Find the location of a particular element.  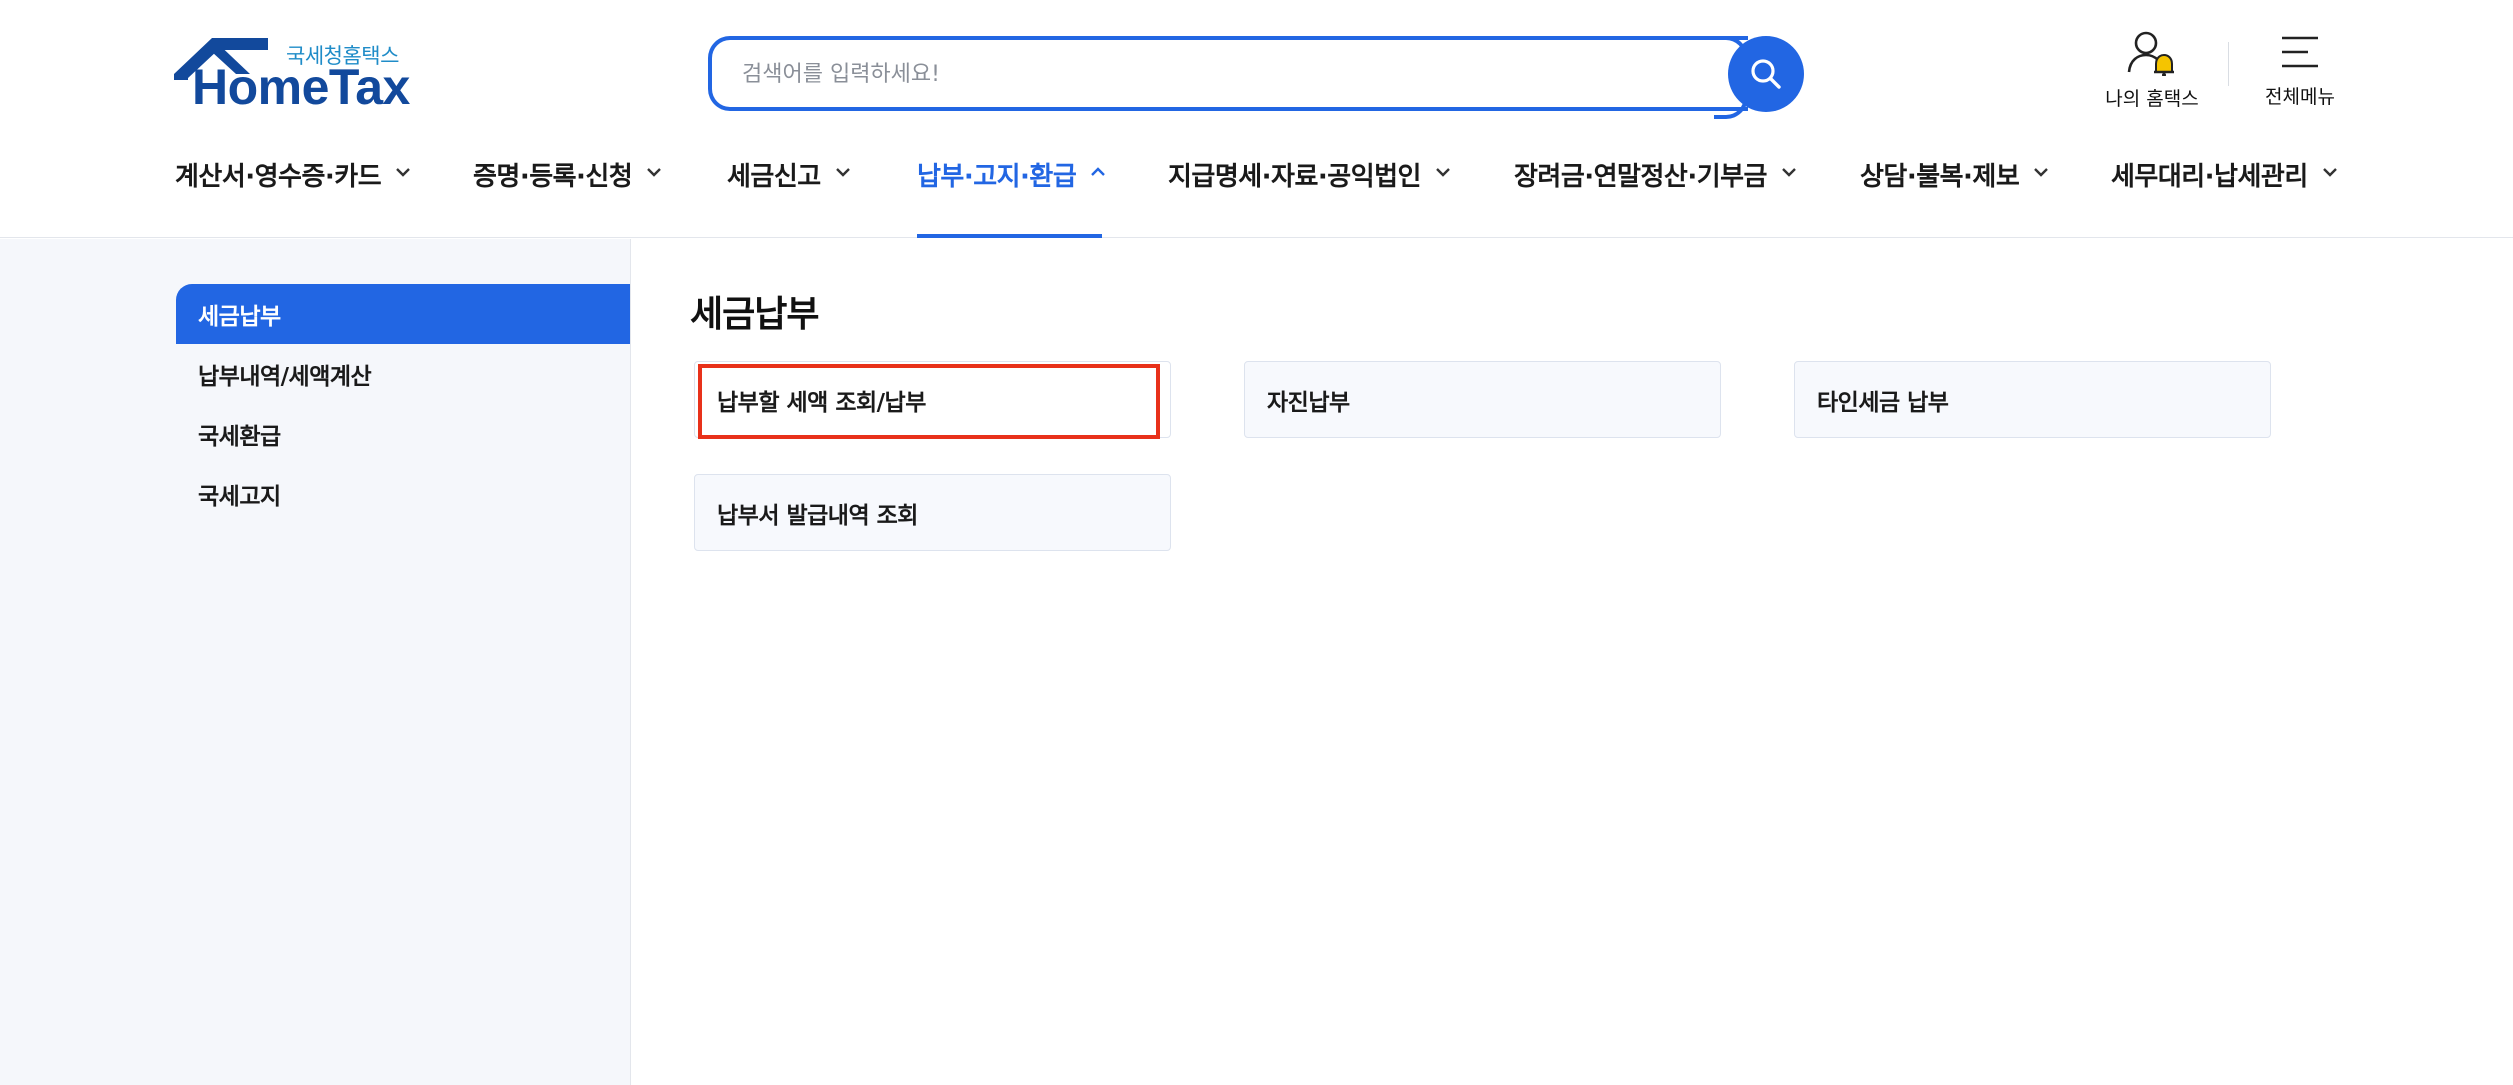

chevron-up-icon is located at coordinates (1098, 171).